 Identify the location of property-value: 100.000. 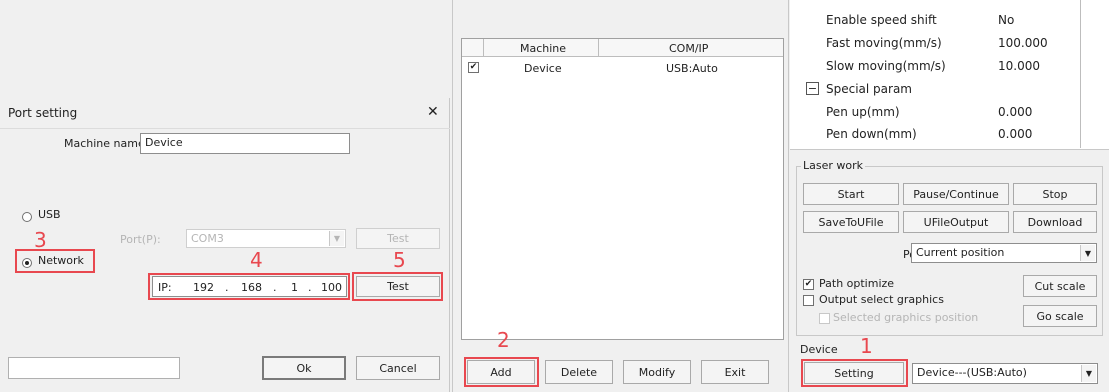
(1023, 43).